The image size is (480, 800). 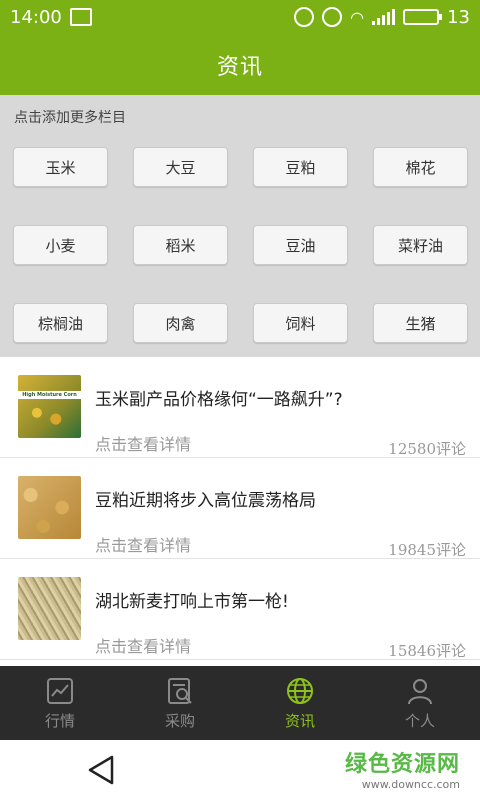 I want to click on watermark: 绿色资源网 www.downcc.com, so click(x=402, y=768).